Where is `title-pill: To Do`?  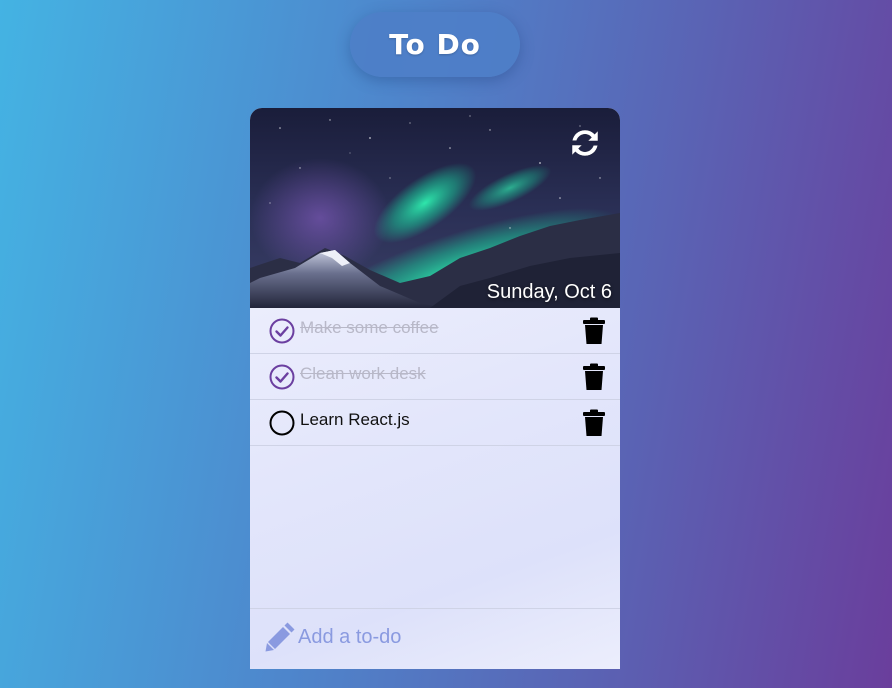 title-pill: To Do is located at coordinates (435, 44).